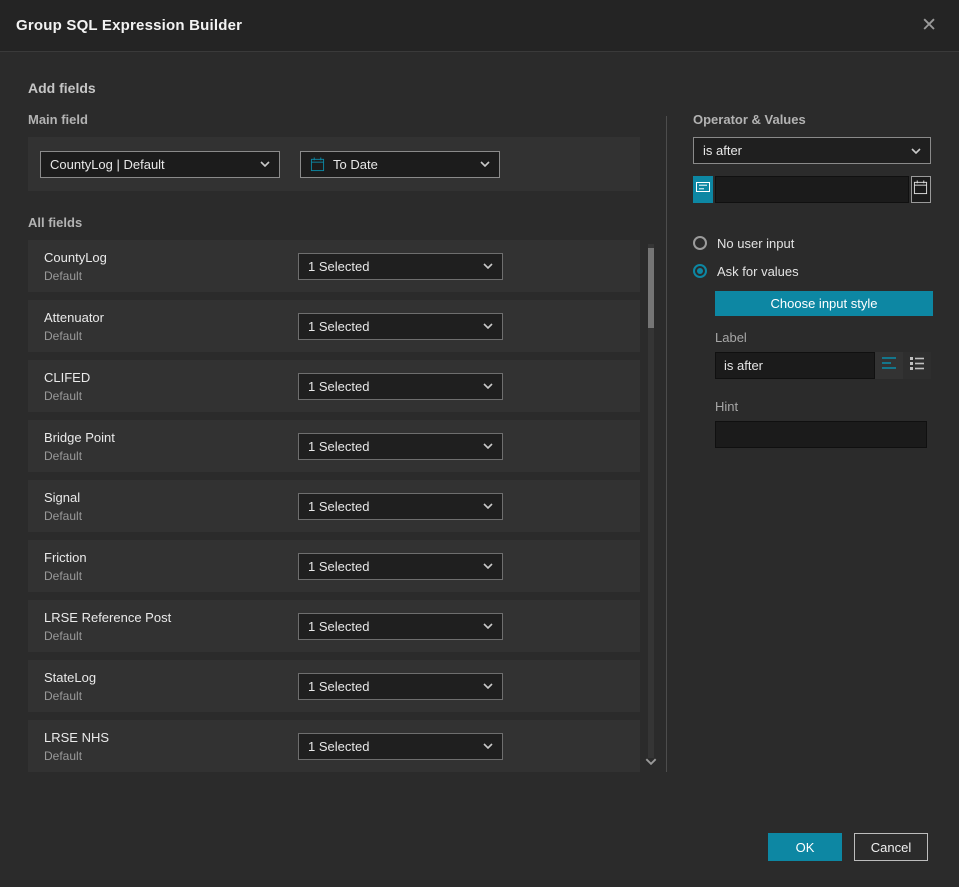  What do you see at coordinates (62, 88) in the screenshot?
I see `add-fields-heading: Add fields` at bounding box center [62, 88].